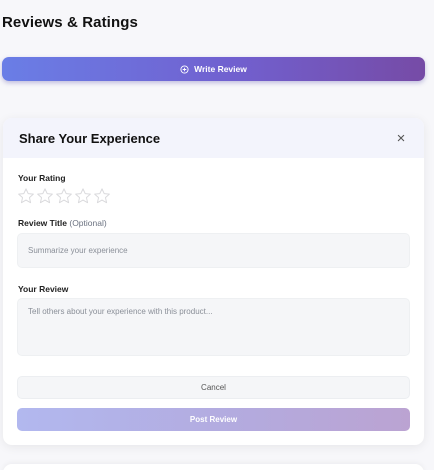  Describe the element at coordinates (213, 138) in the screenshot. I see `review-form-header: Share Your Experience ×` at that location.